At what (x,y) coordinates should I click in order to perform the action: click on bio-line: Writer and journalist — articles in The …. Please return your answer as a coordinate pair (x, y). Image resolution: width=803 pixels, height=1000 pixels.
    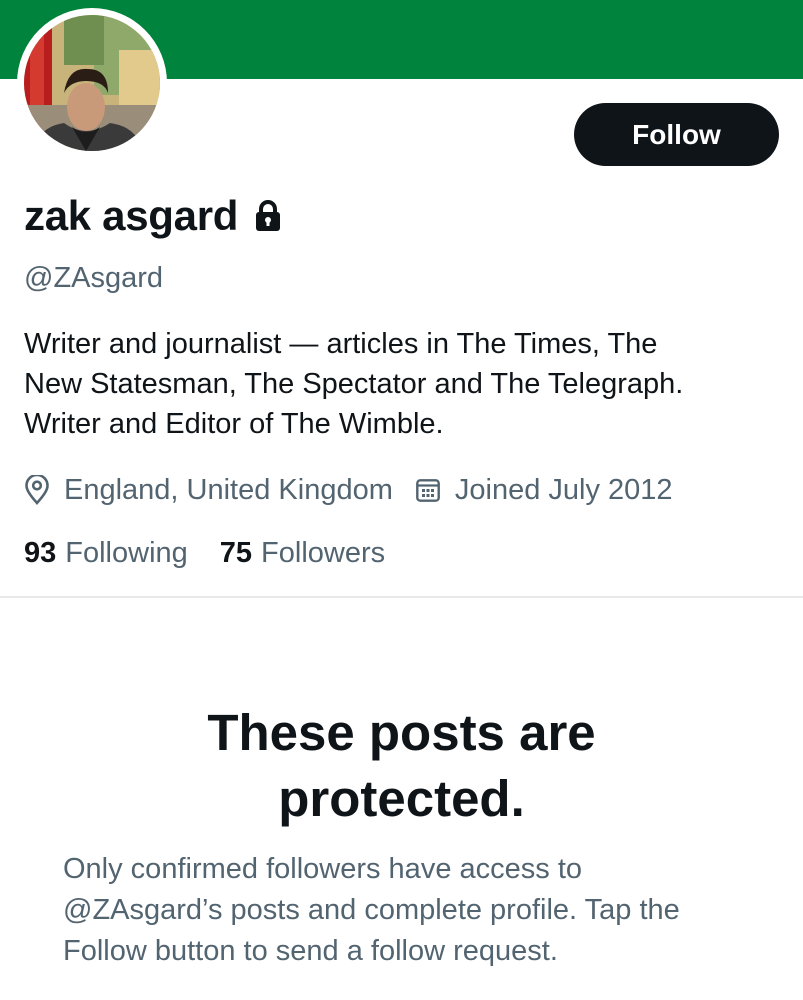
    Looking at the image, I should click on (341, 344).